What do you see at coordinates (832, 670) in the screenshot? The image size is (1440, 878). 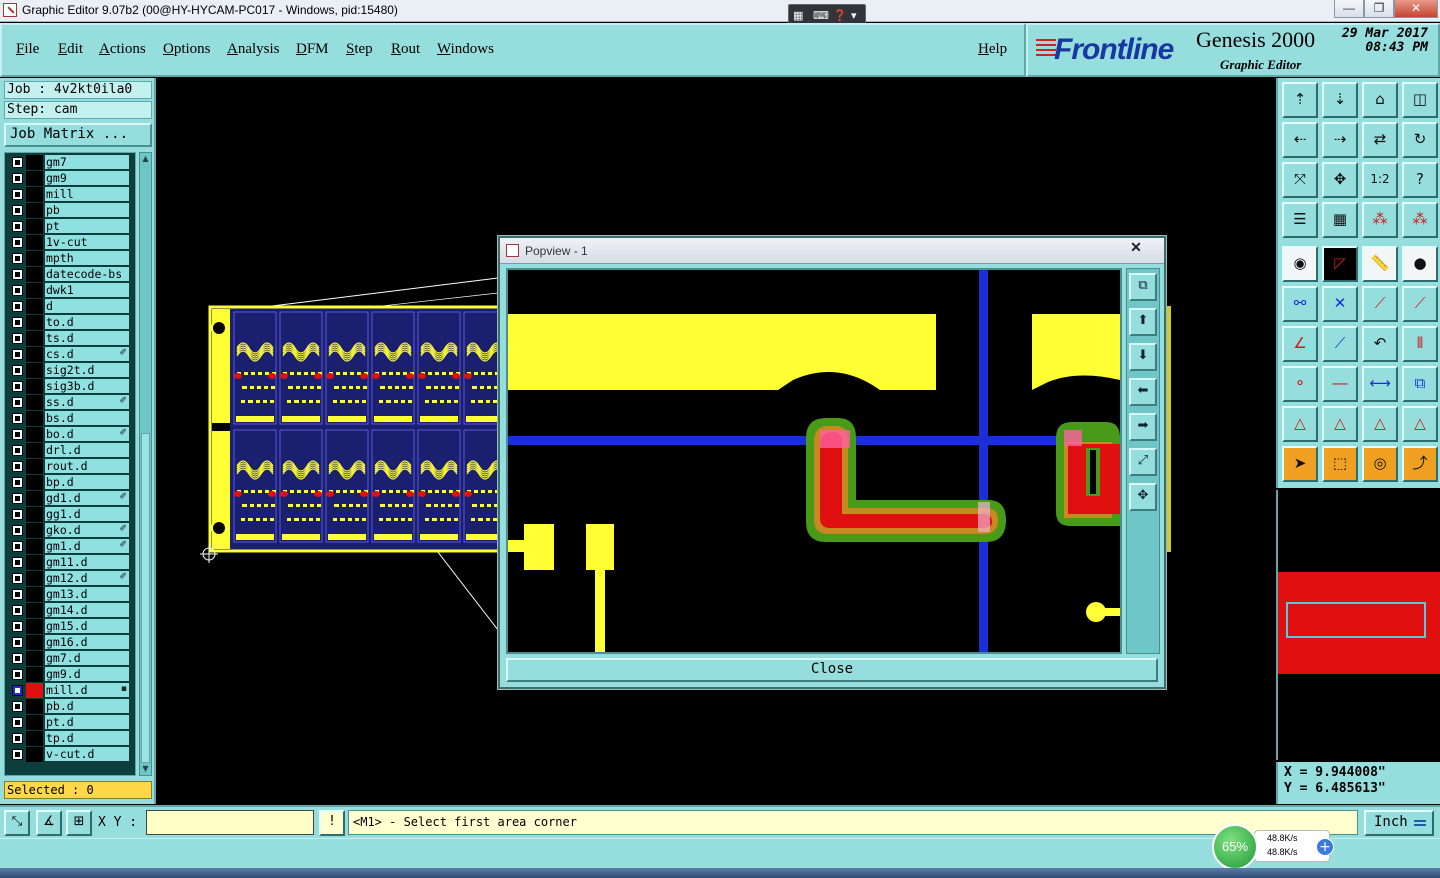 I see `popview-close-button: Close` at bounding box center [832, 670].